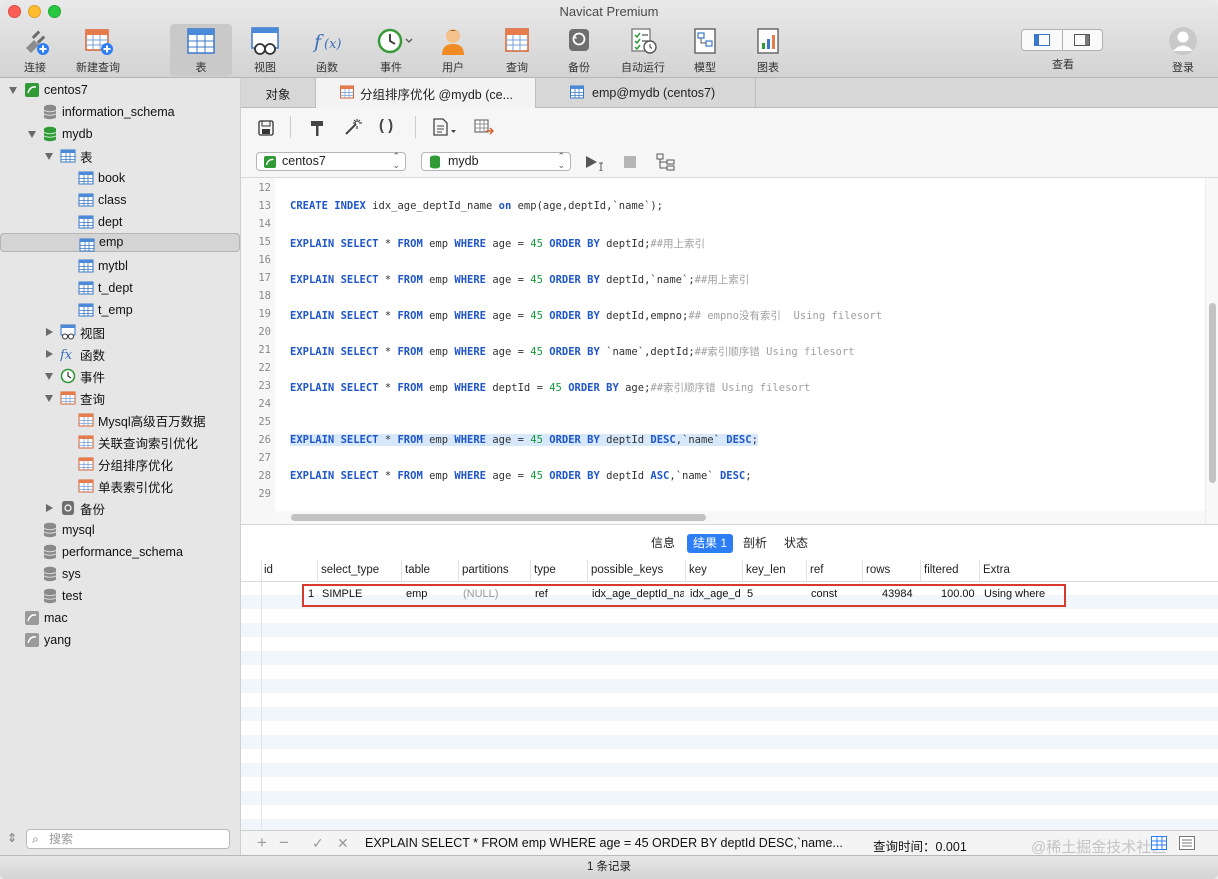 The height and width of the screenshot is (879, 1218). I want to click on tree-table-mytbl: mytbl, so click(120, 266).